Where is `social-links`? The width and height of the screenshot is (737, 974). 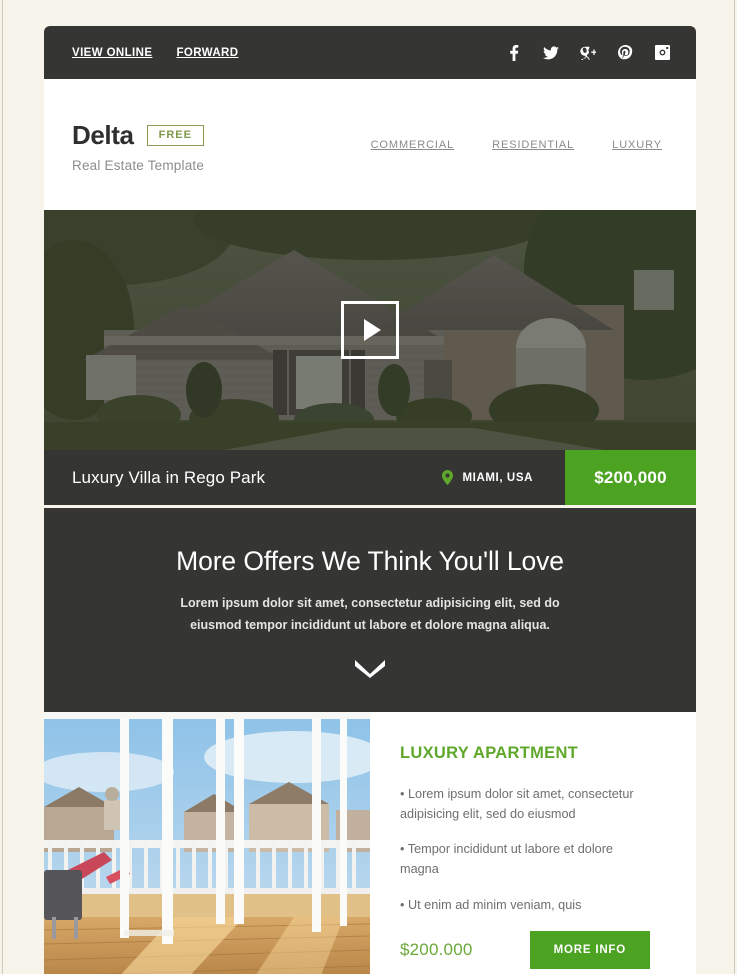 social-links is located at coordinates (588, 52).